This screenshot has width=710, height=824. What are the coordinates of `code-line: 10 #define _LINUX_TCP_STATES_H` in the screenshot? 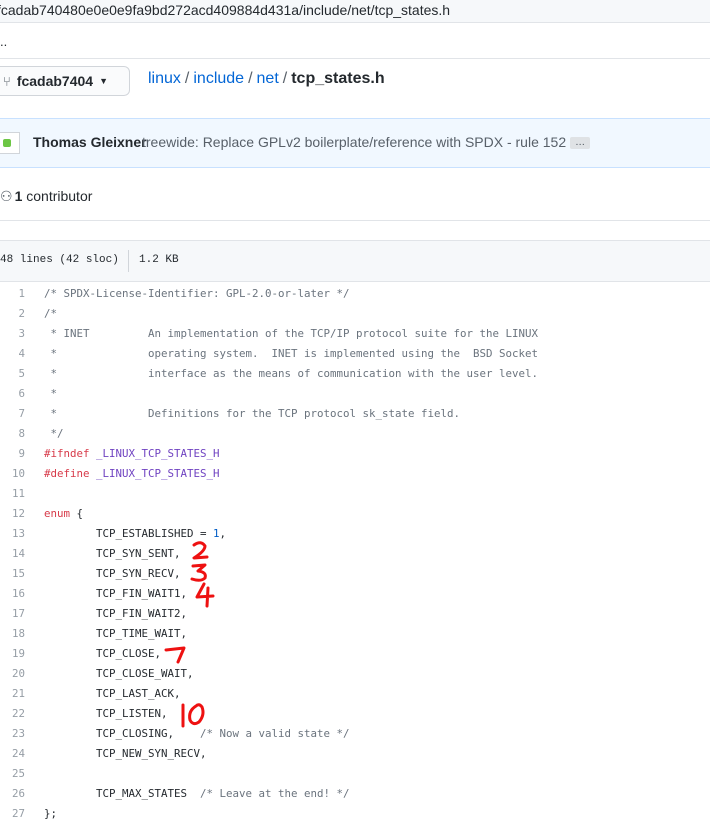 It's located at (355, 474).